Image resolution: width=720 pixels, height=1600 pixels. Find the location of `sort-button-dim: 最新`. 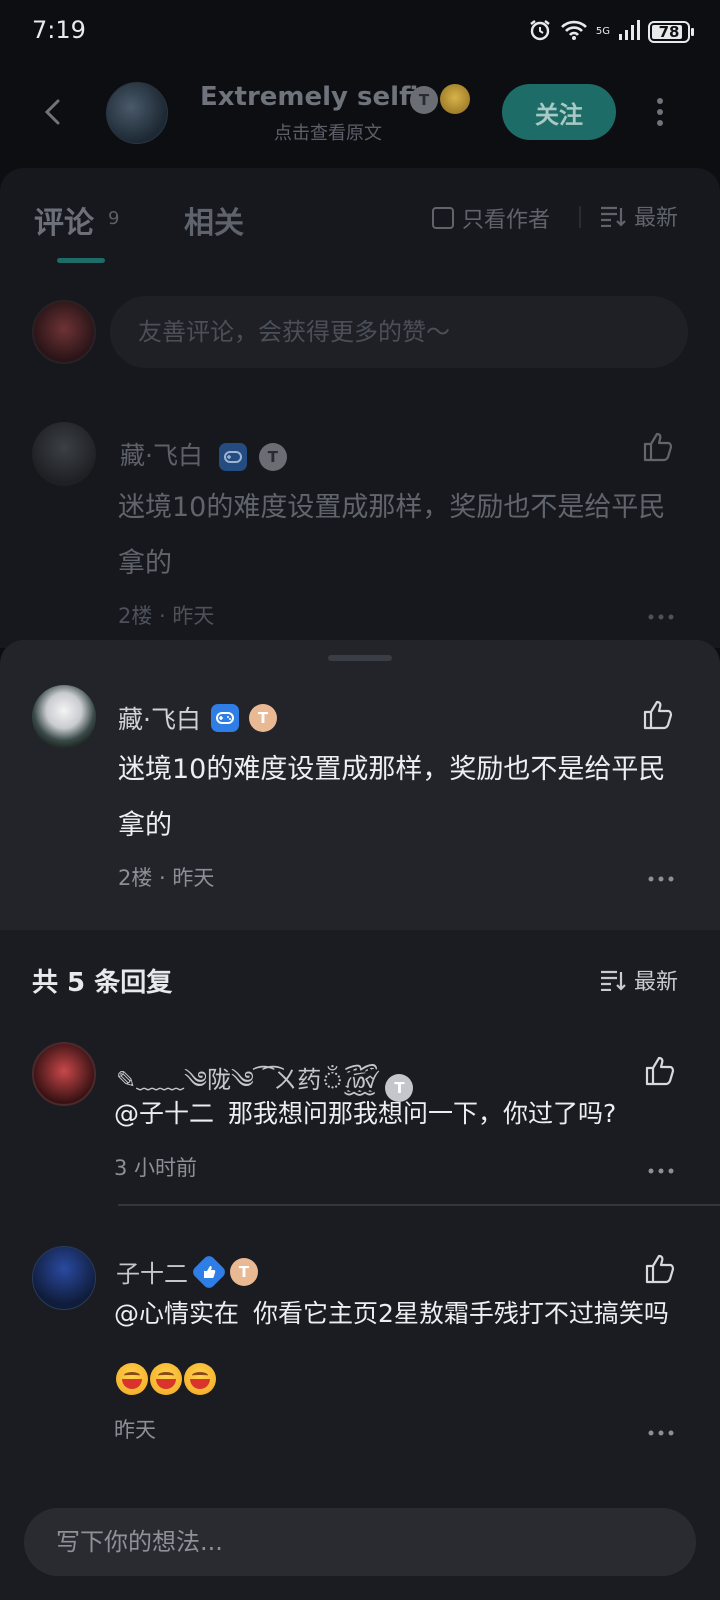

sort-button-dim: 最新 is located at coordinates (639, 216).